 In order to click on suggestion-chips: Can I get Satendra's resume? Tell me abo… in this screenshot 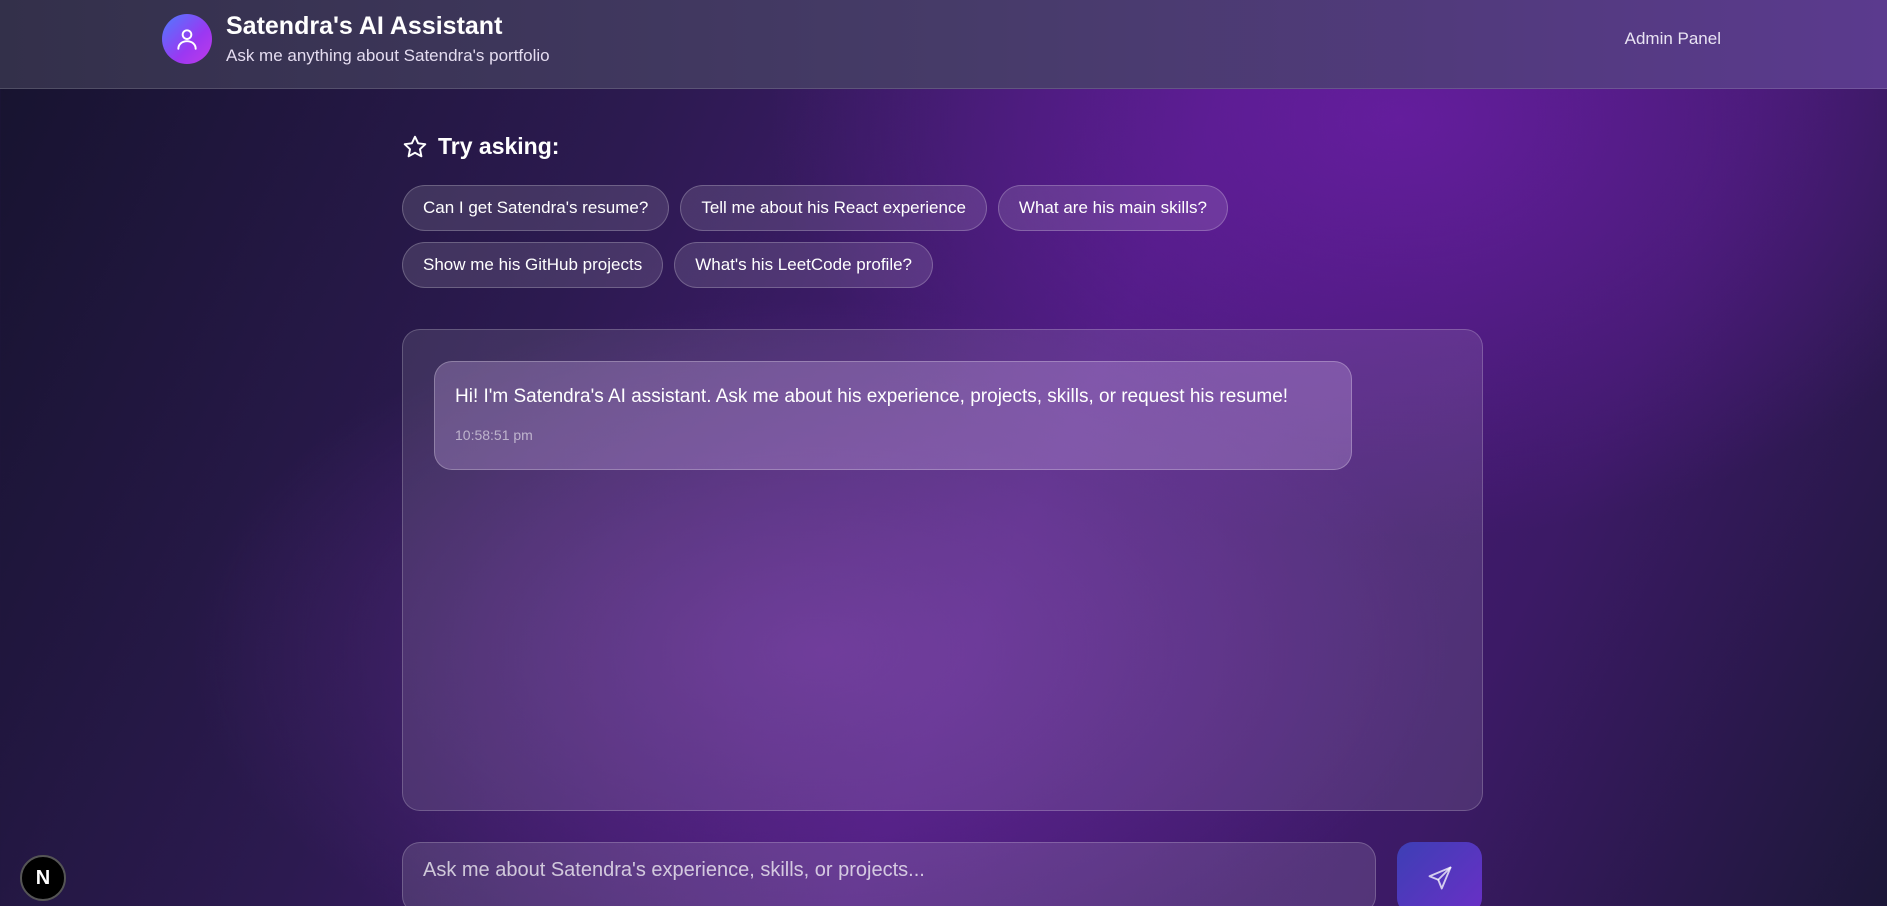, I will do `click(852, 242)`.